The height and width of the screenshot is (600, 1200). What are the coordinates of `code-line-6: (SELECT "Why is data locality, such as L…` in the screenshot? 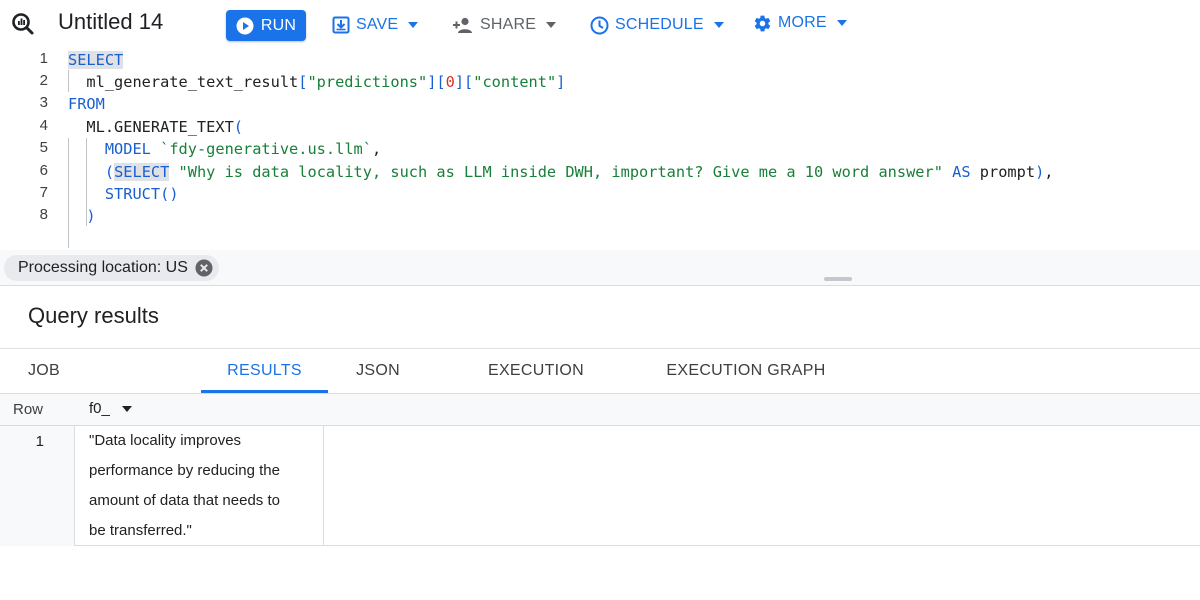 It's located at (579, 172).